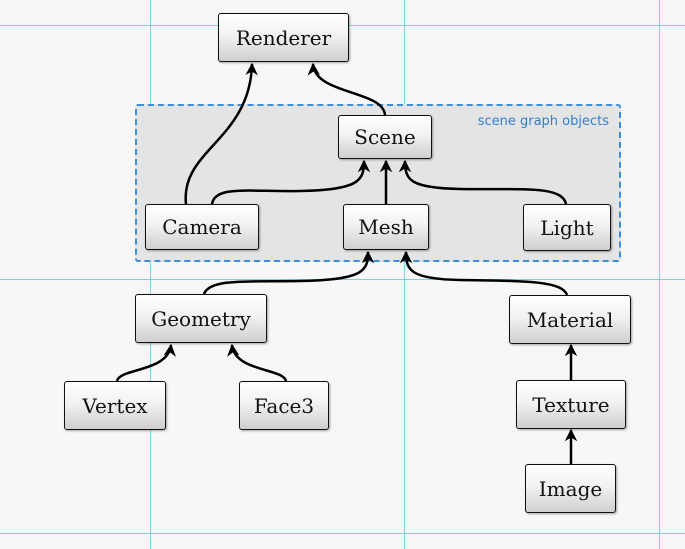  What do you see at coordinates (115, 405) in the screenshot?
I see `node-vertex: Vertex` at bounding box center [115, 405].